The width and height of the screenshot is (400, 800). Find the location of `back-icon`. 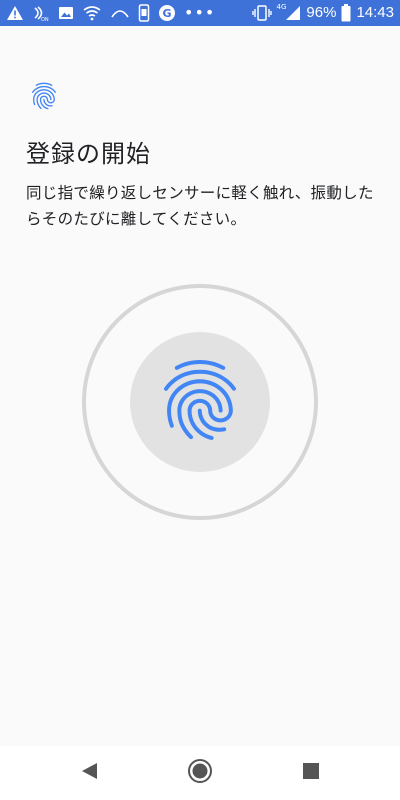

back-icon is located at coordinates (89, 773).